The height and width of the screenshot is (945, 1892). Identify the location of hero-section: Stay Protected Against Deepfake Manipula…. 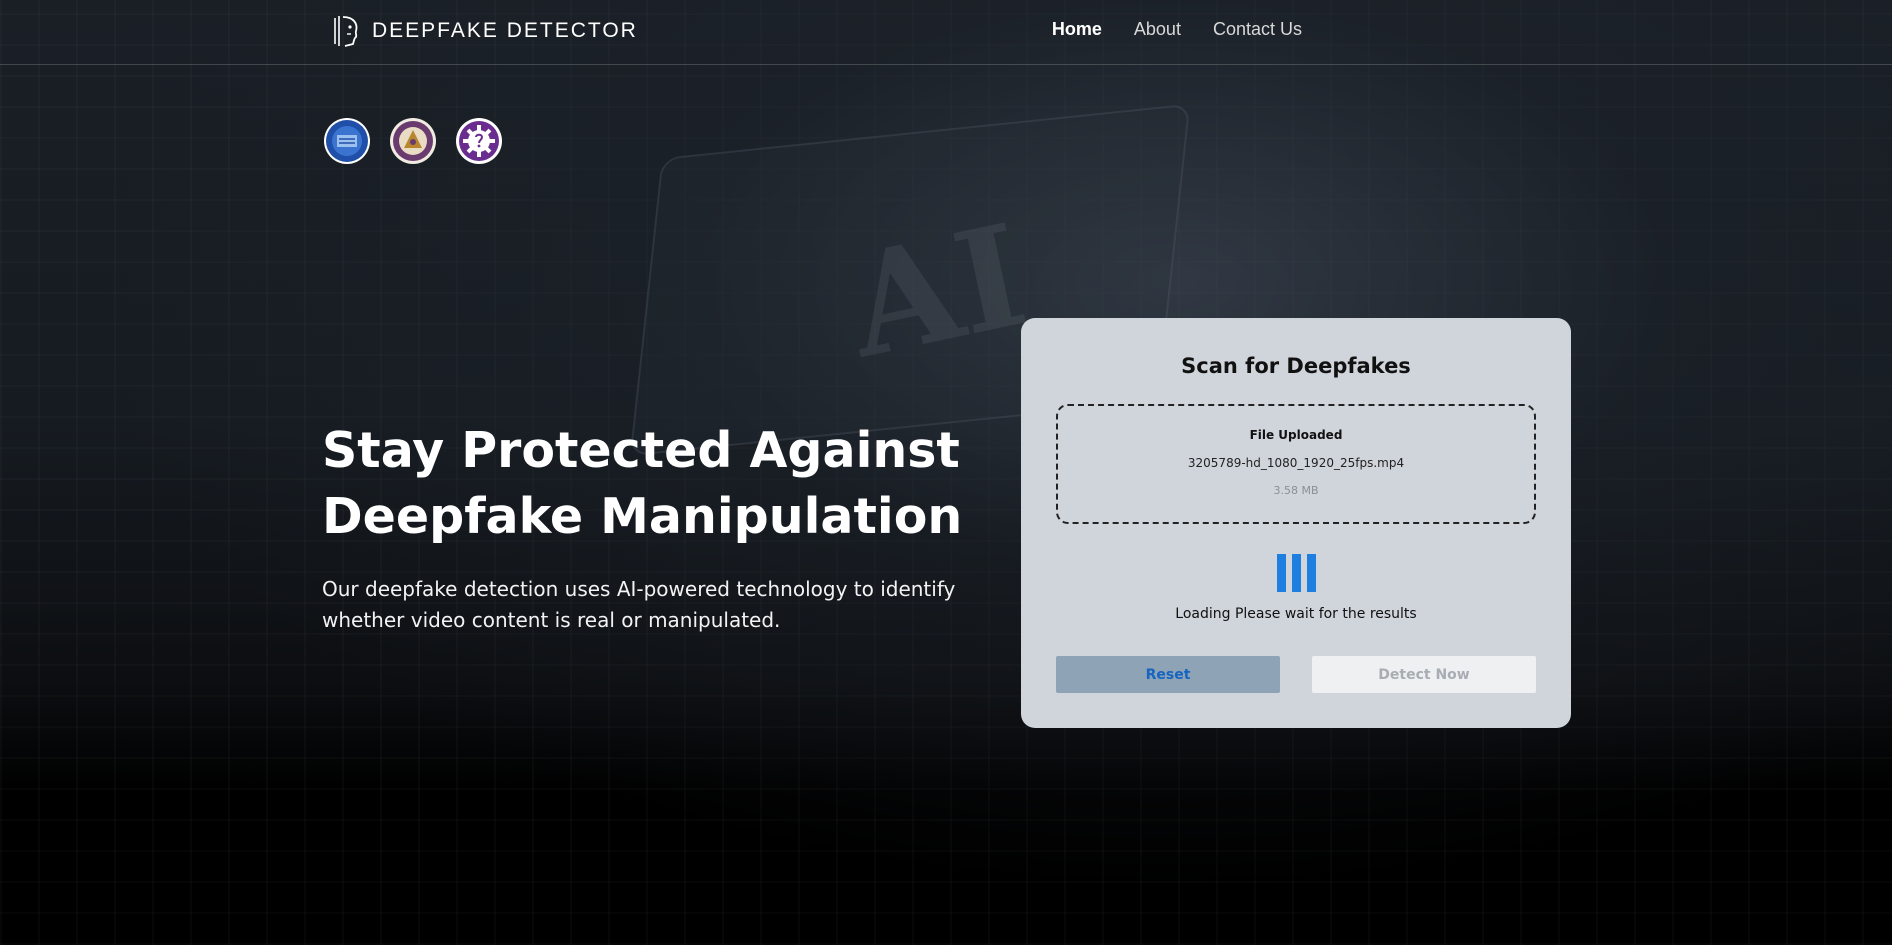
(652, 527).